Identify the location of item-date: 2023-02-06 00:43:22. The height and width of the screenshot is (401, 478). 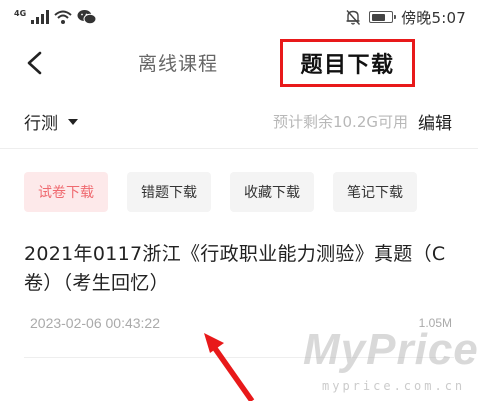
(95, 323).